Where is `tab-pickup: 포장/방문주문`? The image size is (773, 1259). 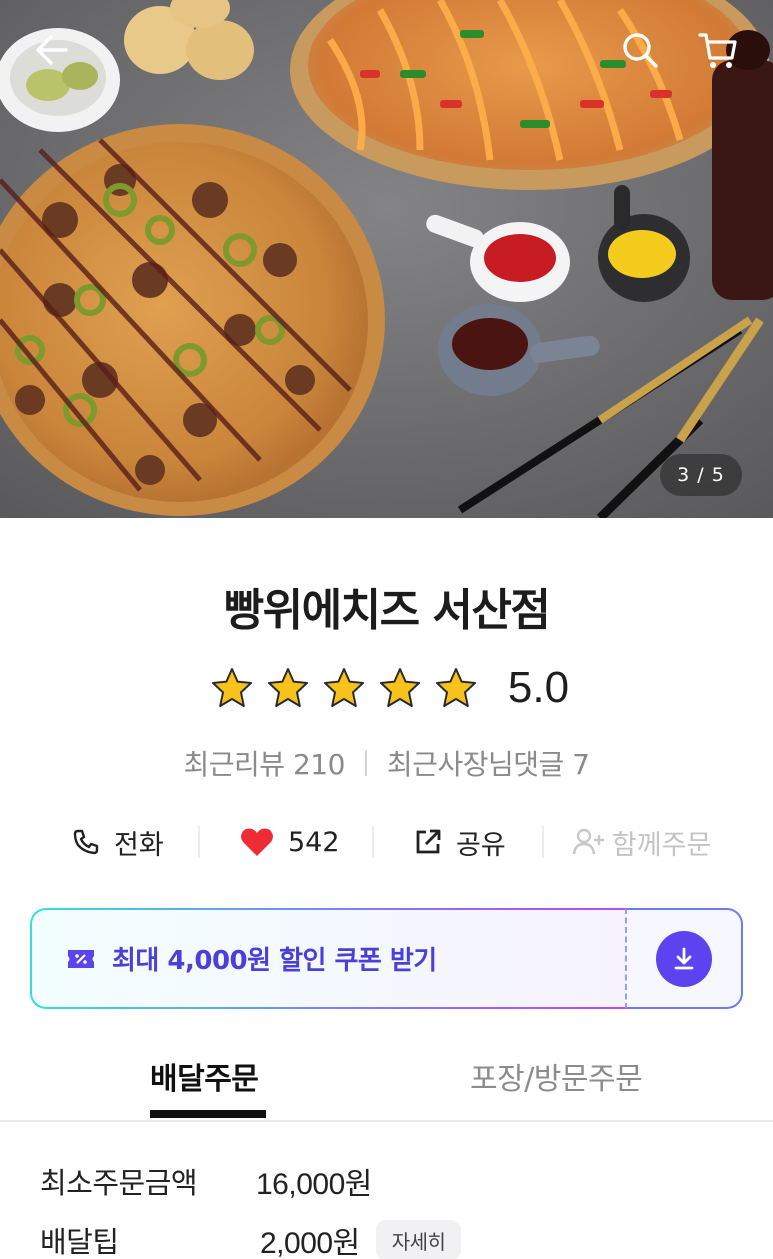 tab-pickup: 포장/방문주문 is located at coordinates (556, 1076).